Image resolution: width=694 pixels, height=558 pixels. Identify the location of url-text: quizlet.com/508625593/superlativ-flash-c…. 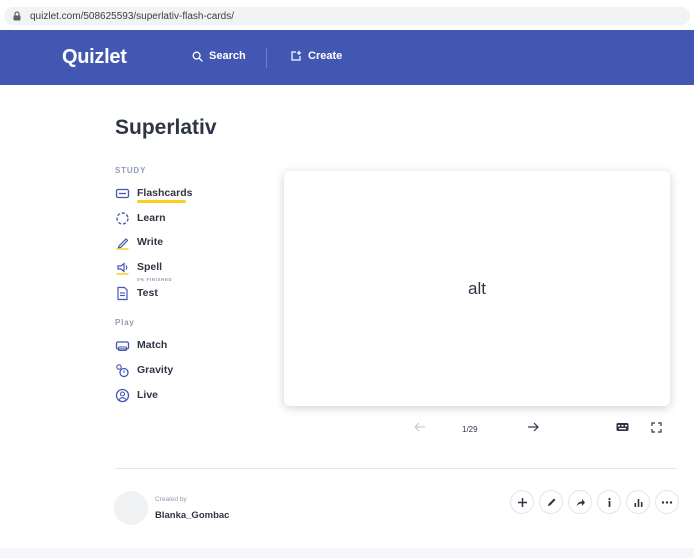
(132, 16).